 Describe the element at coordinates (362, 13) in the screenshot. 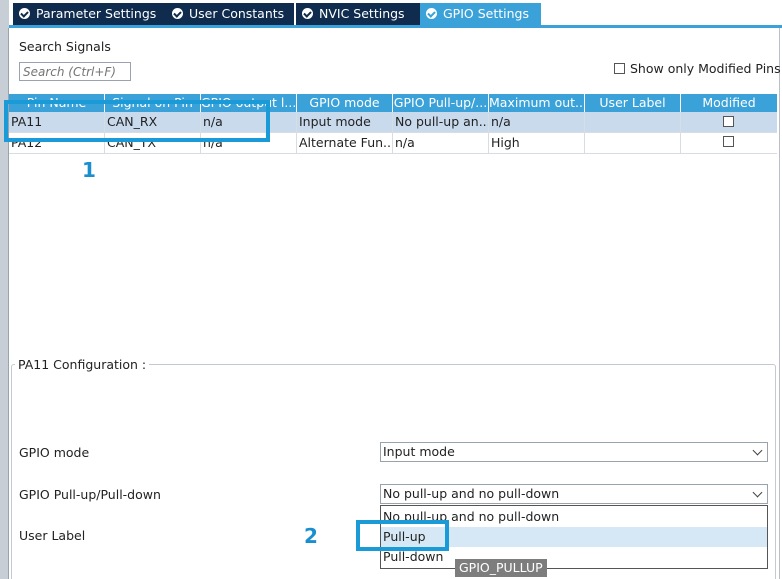

I see `tab-label: NVIC Settings` at that location.